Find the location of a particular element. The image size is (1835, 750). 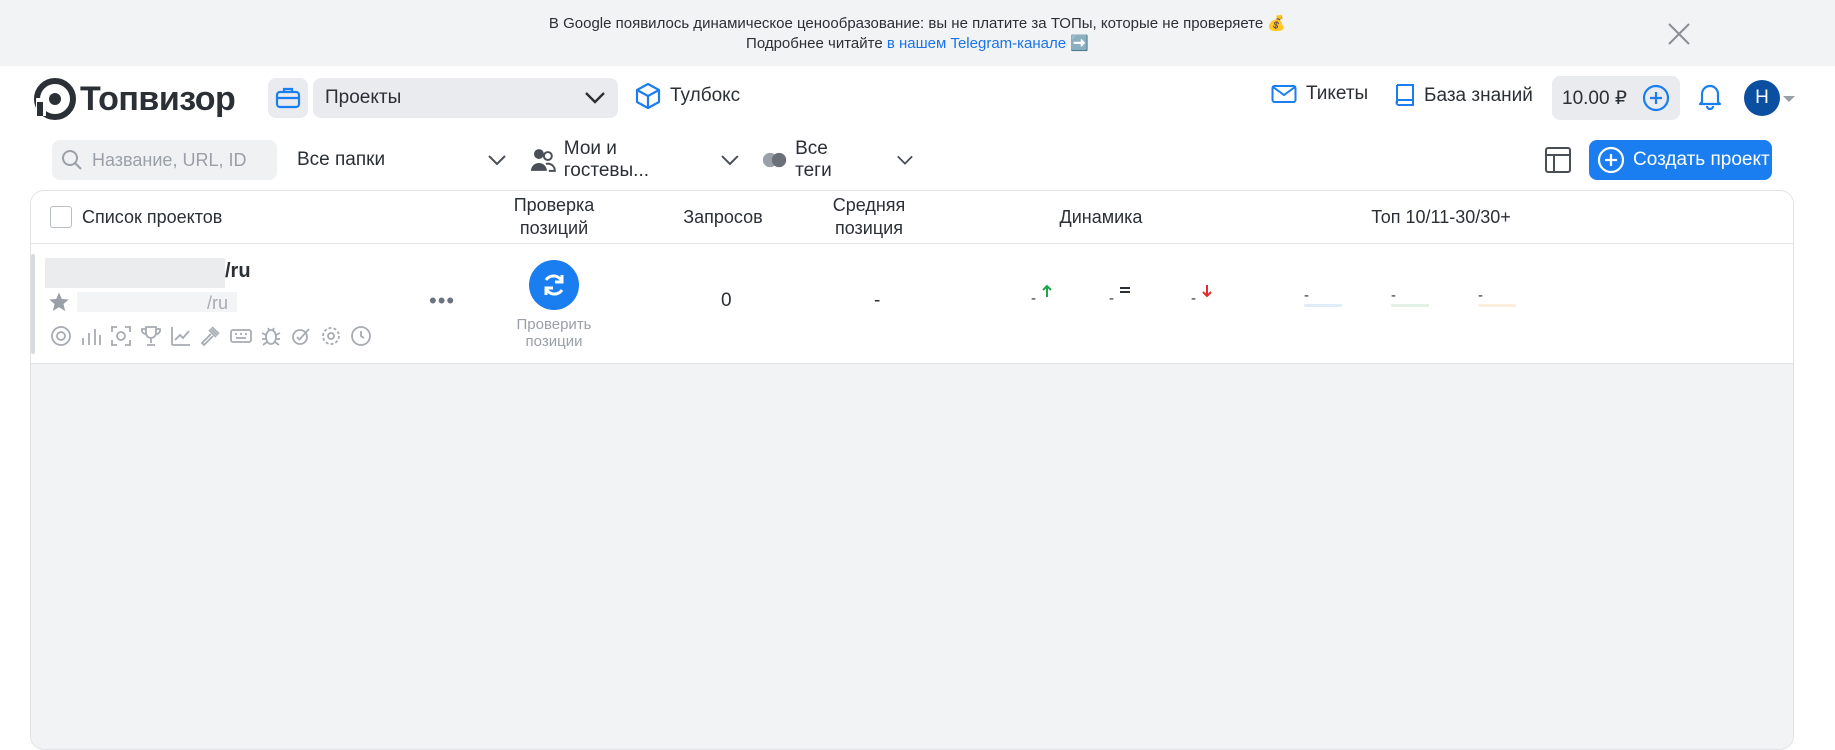

balance-widget: 10.00 ₽ is located at coordinates (1616, 98).